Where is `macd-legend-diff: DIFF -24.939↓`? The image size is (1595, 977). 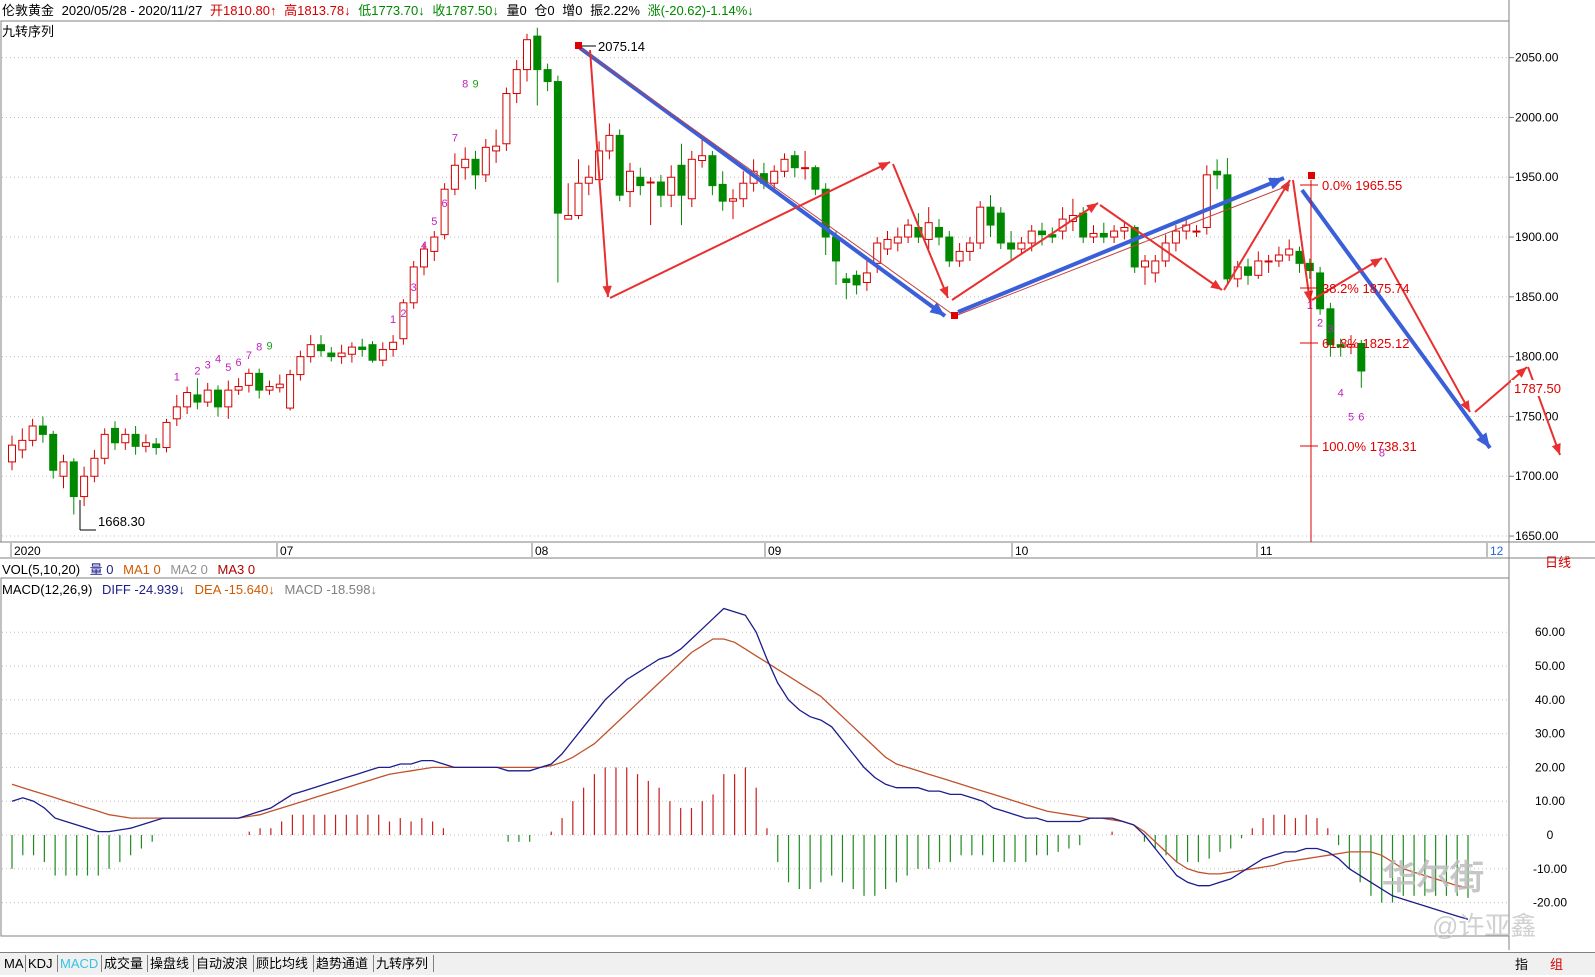
macd-legend-diff: DIFF -24.939↓ is located at coordinates (143, 589).